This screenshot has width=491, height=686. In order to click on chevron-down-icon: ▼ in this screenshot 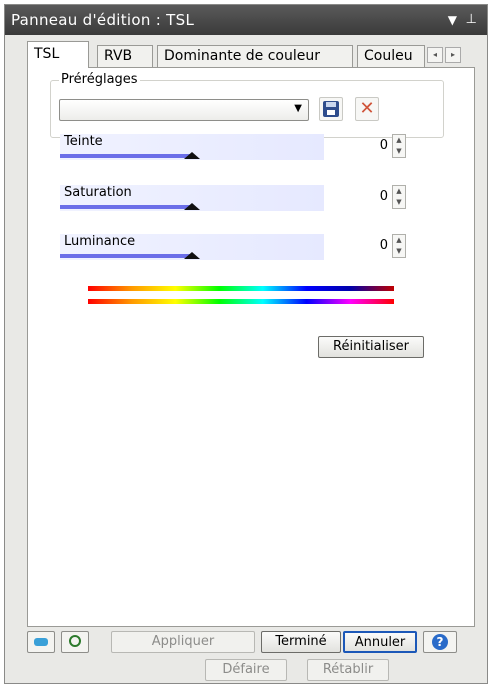, I will do `click(298, 108)`.